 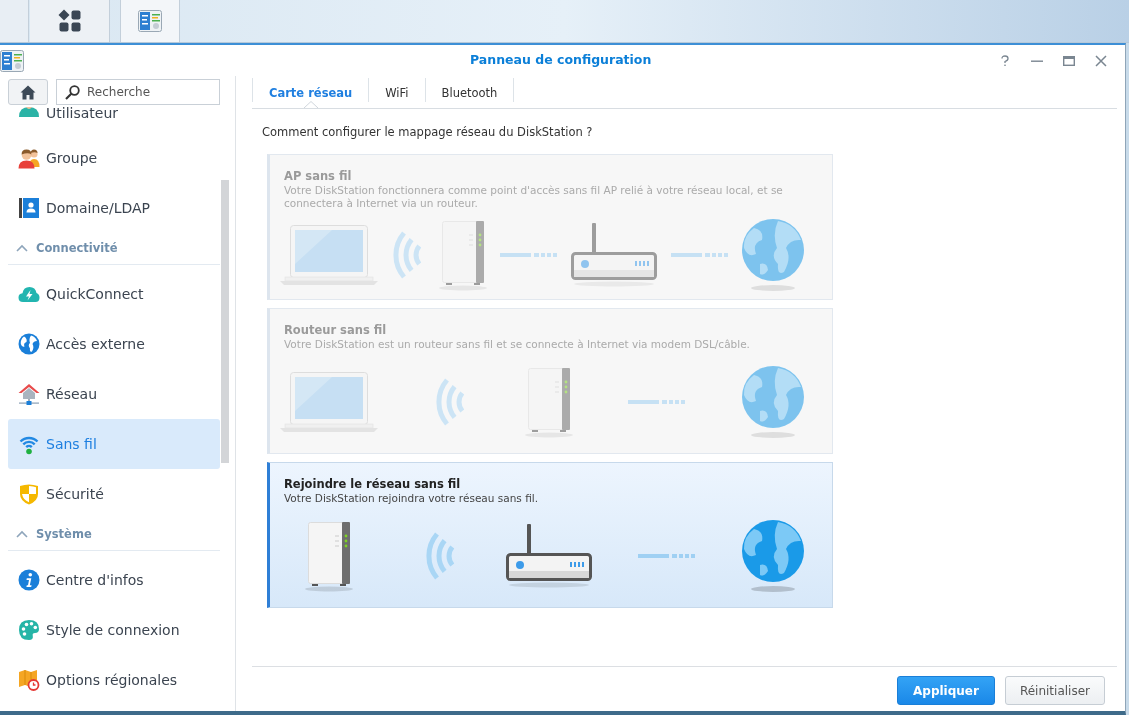 What do you see at coordinates (138, 92) in the screenshot?
I see `search-field: Recherche` at bounding box center [138, 92].